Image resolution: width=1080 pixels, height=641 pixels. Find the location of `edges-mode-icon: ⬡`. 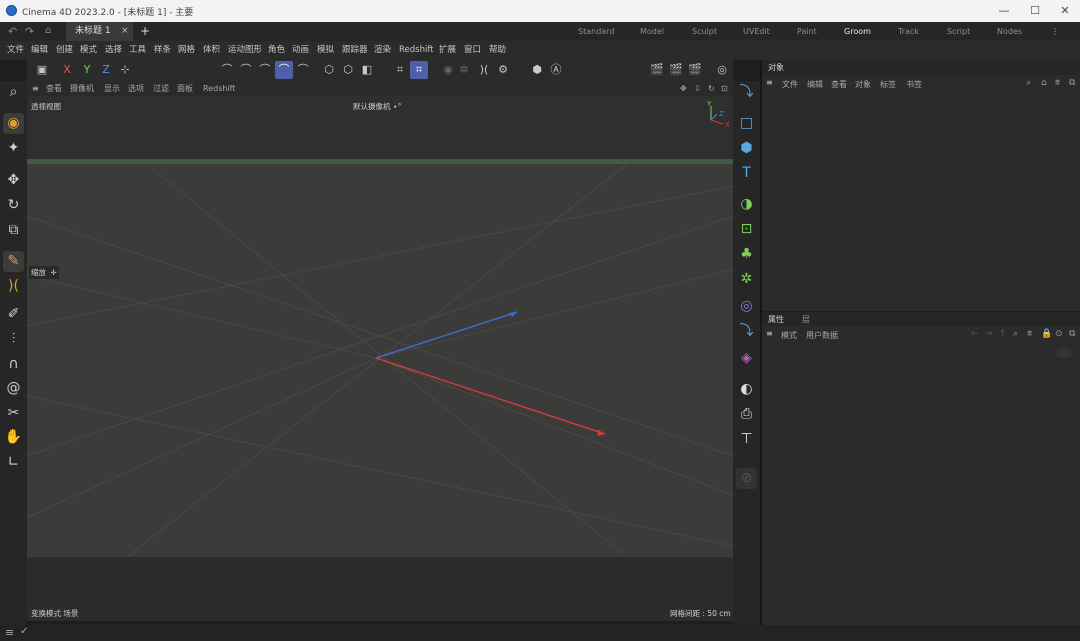

edges-mode-icon: ⬡ is located at coordinates (348, 70).